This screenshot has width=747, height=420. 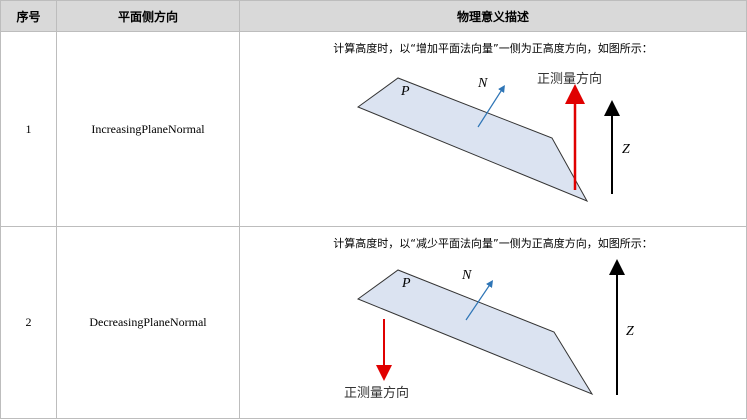 I want to click on increasing-normal-diagram: P N 正测量方向 Z, so click(x=493, y=137).